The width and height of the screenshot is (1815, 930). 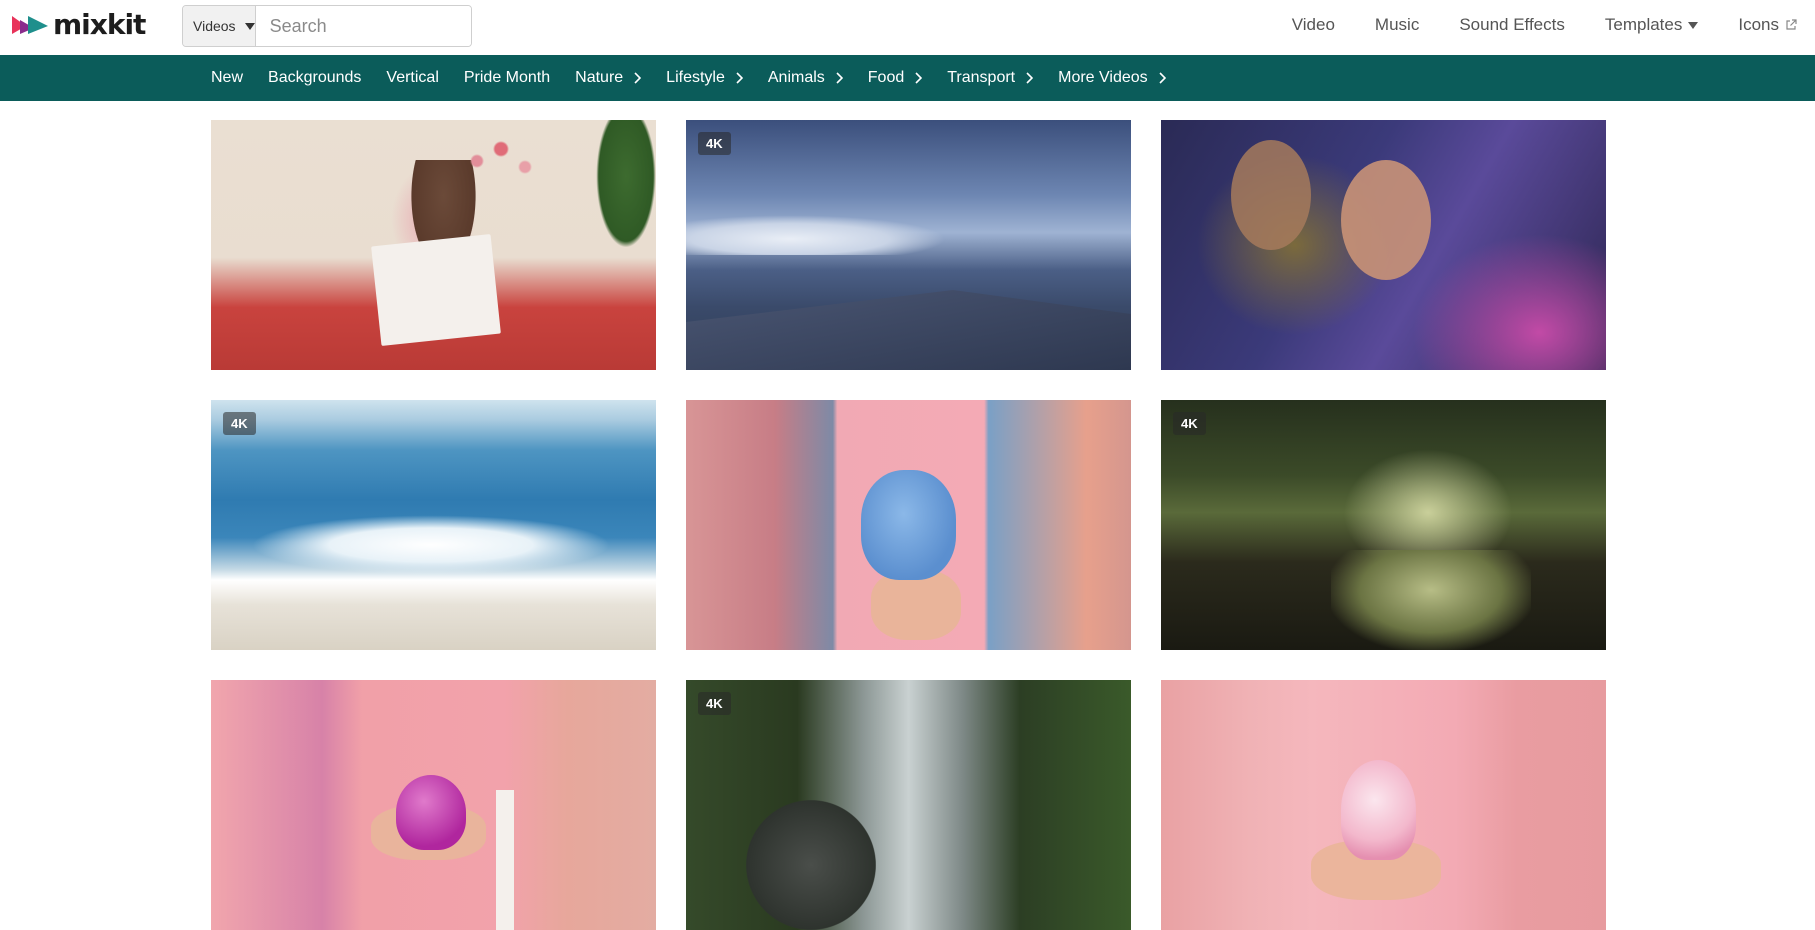 I want to click on category-more-videos: More Videos, so click(x=1112, y=78).